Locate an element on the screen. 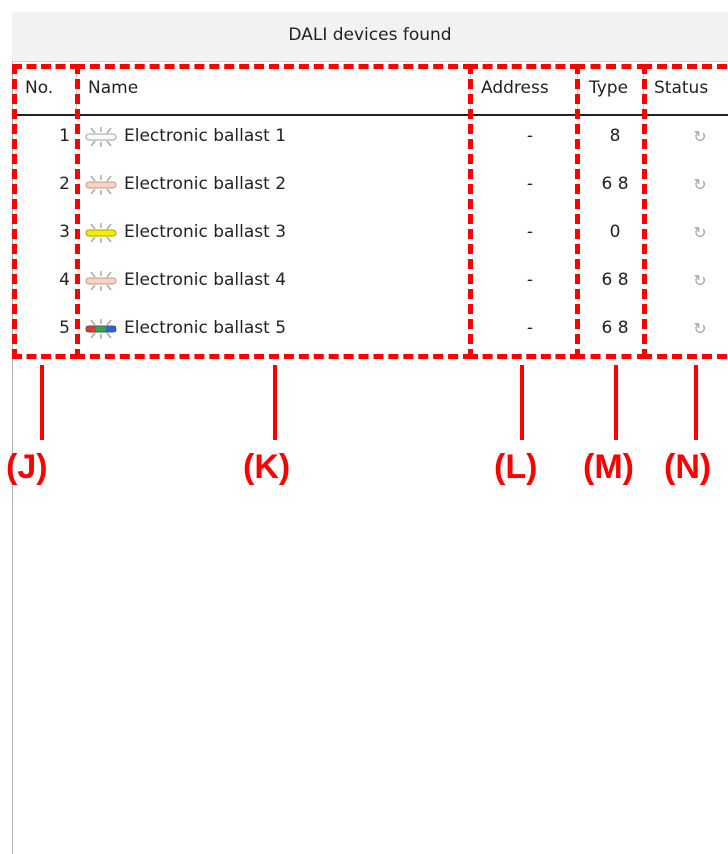  callout-pointer-n is located at coordinates (696, 402).